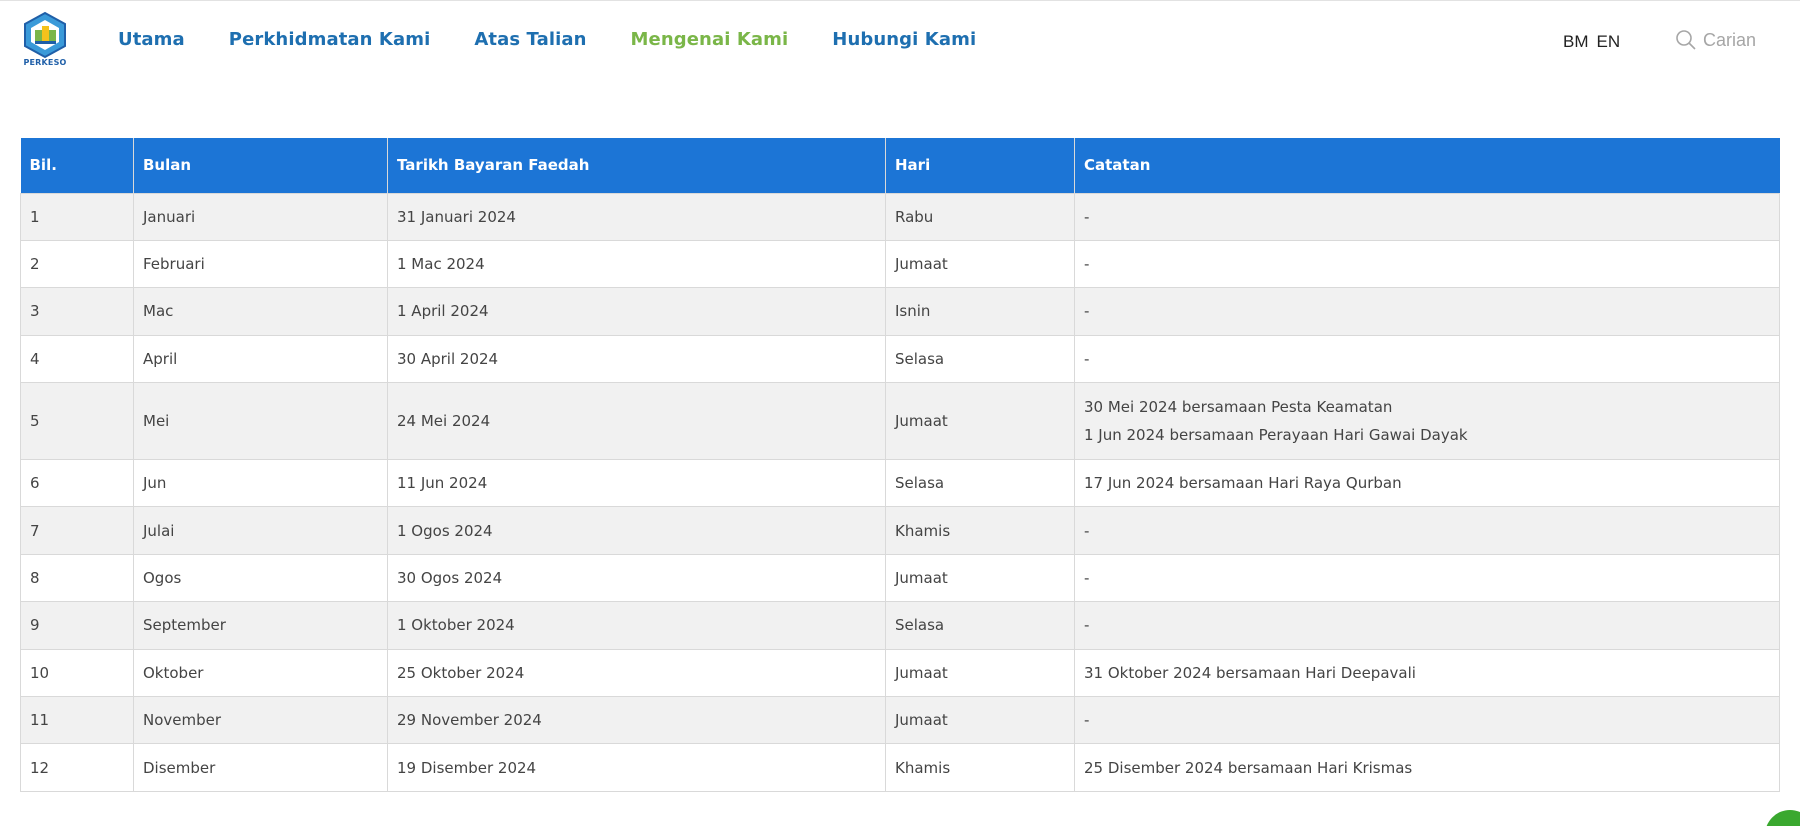 The image size is (1800, 826). I want to click on cell-bil: 1, so click(77, 216).